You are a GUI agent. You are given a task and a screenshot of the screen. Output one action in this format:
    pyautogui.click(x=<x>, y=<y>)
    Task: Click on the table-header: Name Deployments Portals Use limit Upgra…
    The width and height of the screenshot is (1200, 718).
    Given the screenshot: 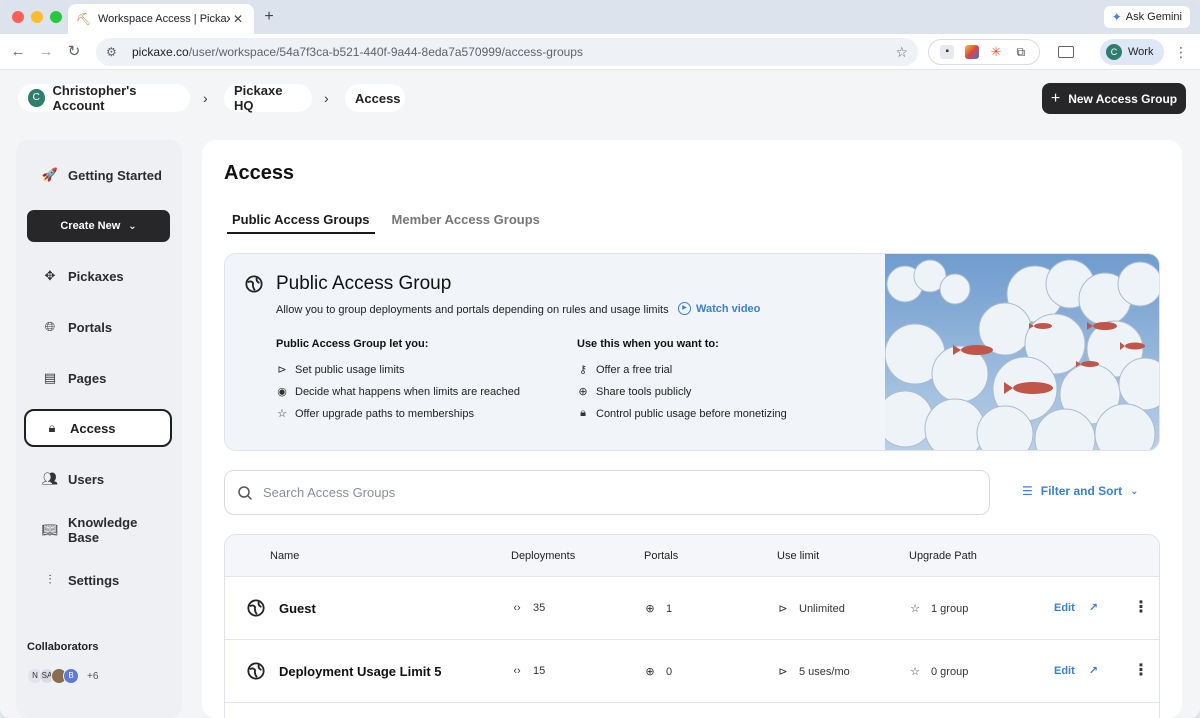 What is the action you would take?
    pyautogui.click(x=692, y=556)
    